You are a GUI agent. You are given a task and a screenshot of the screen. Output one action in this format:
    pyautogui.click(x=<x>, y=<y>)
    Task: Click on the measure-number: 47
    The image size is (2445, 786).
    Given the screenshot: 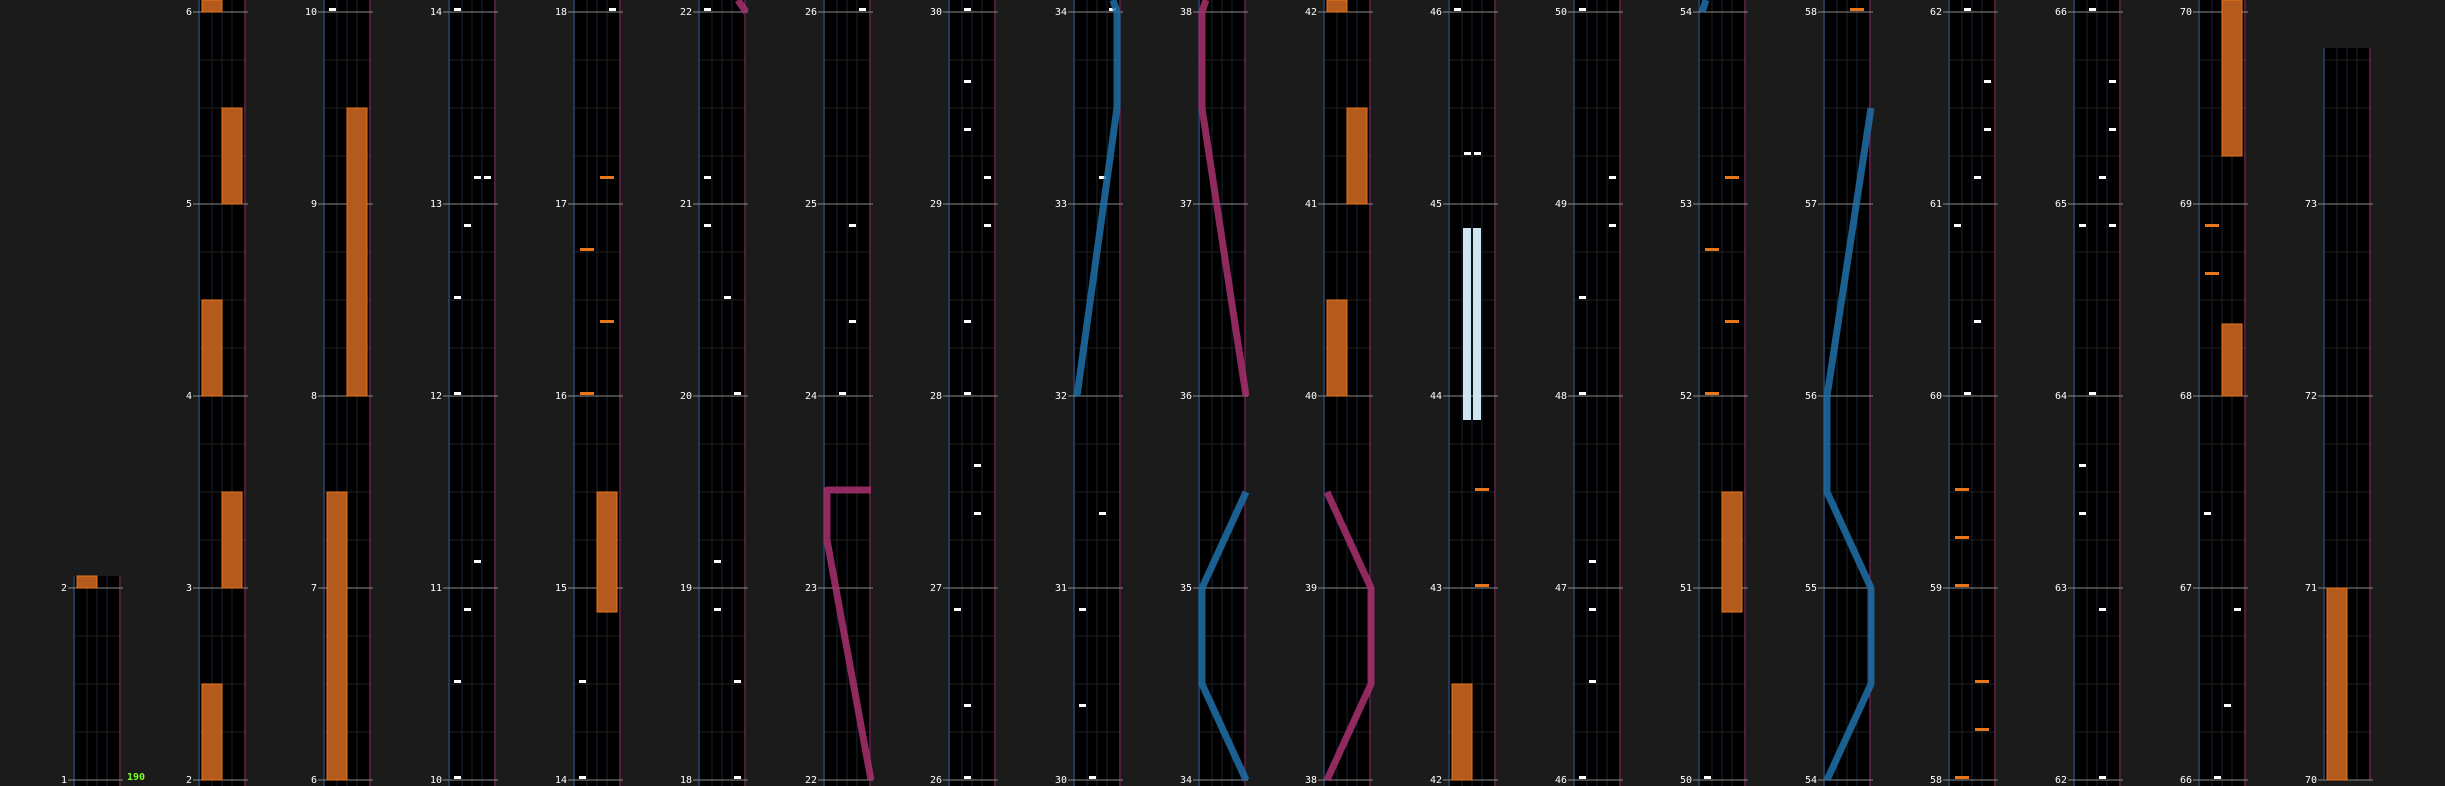 What is the action you would take?
    pyautogui.click(x=1561, y=588)
    